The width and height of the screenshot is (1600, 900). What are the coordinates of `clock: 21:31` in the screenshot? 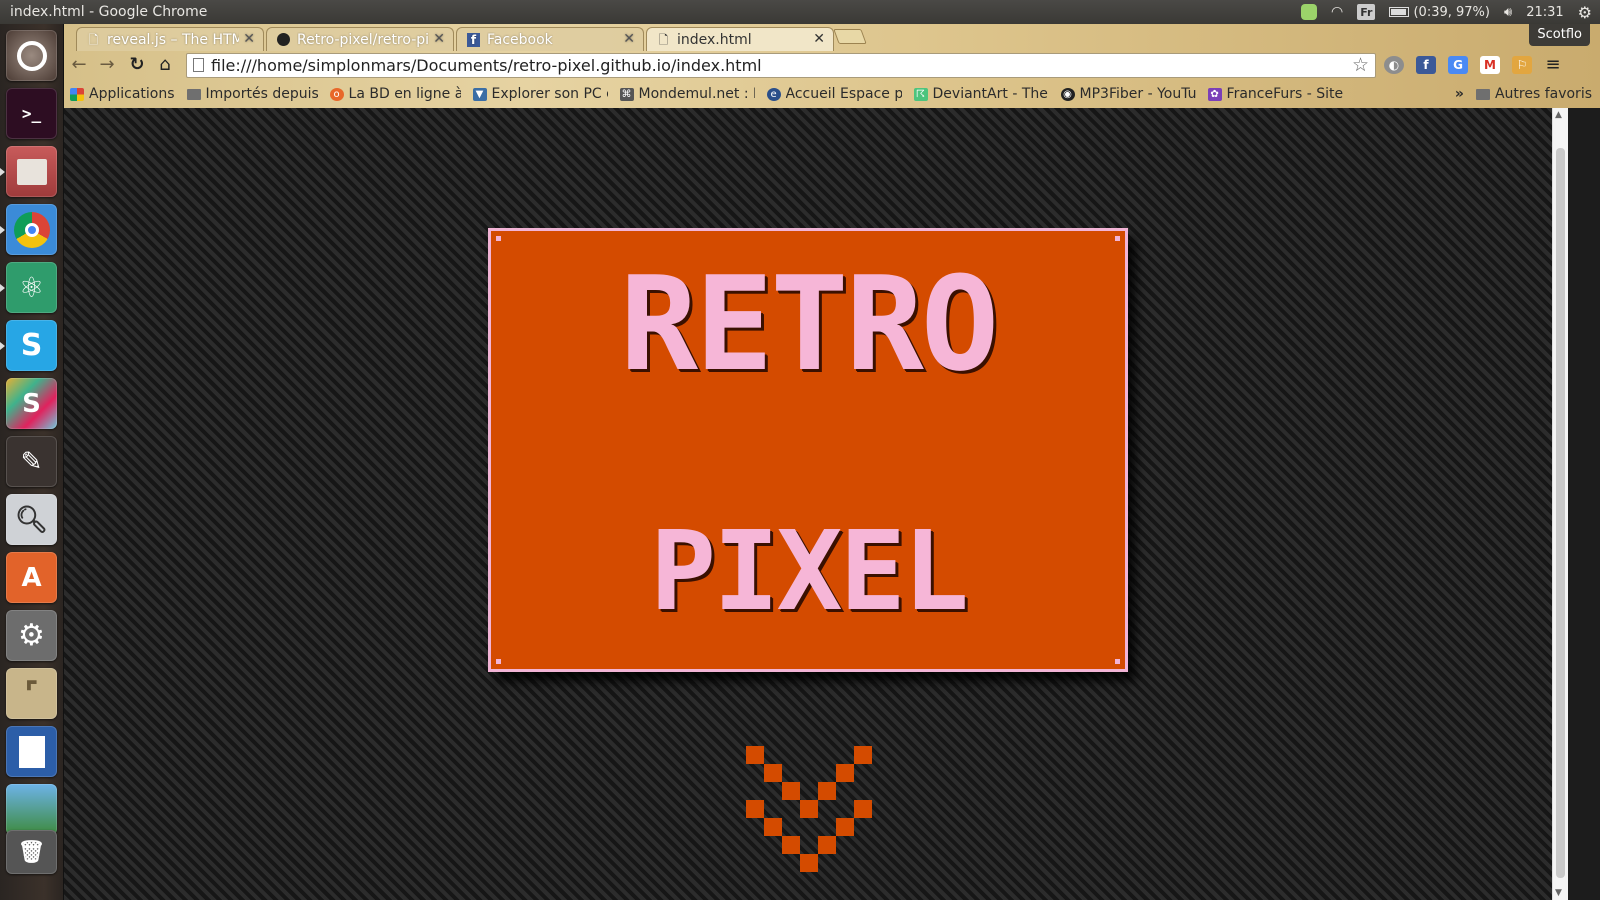 It's located at (1544, 12).